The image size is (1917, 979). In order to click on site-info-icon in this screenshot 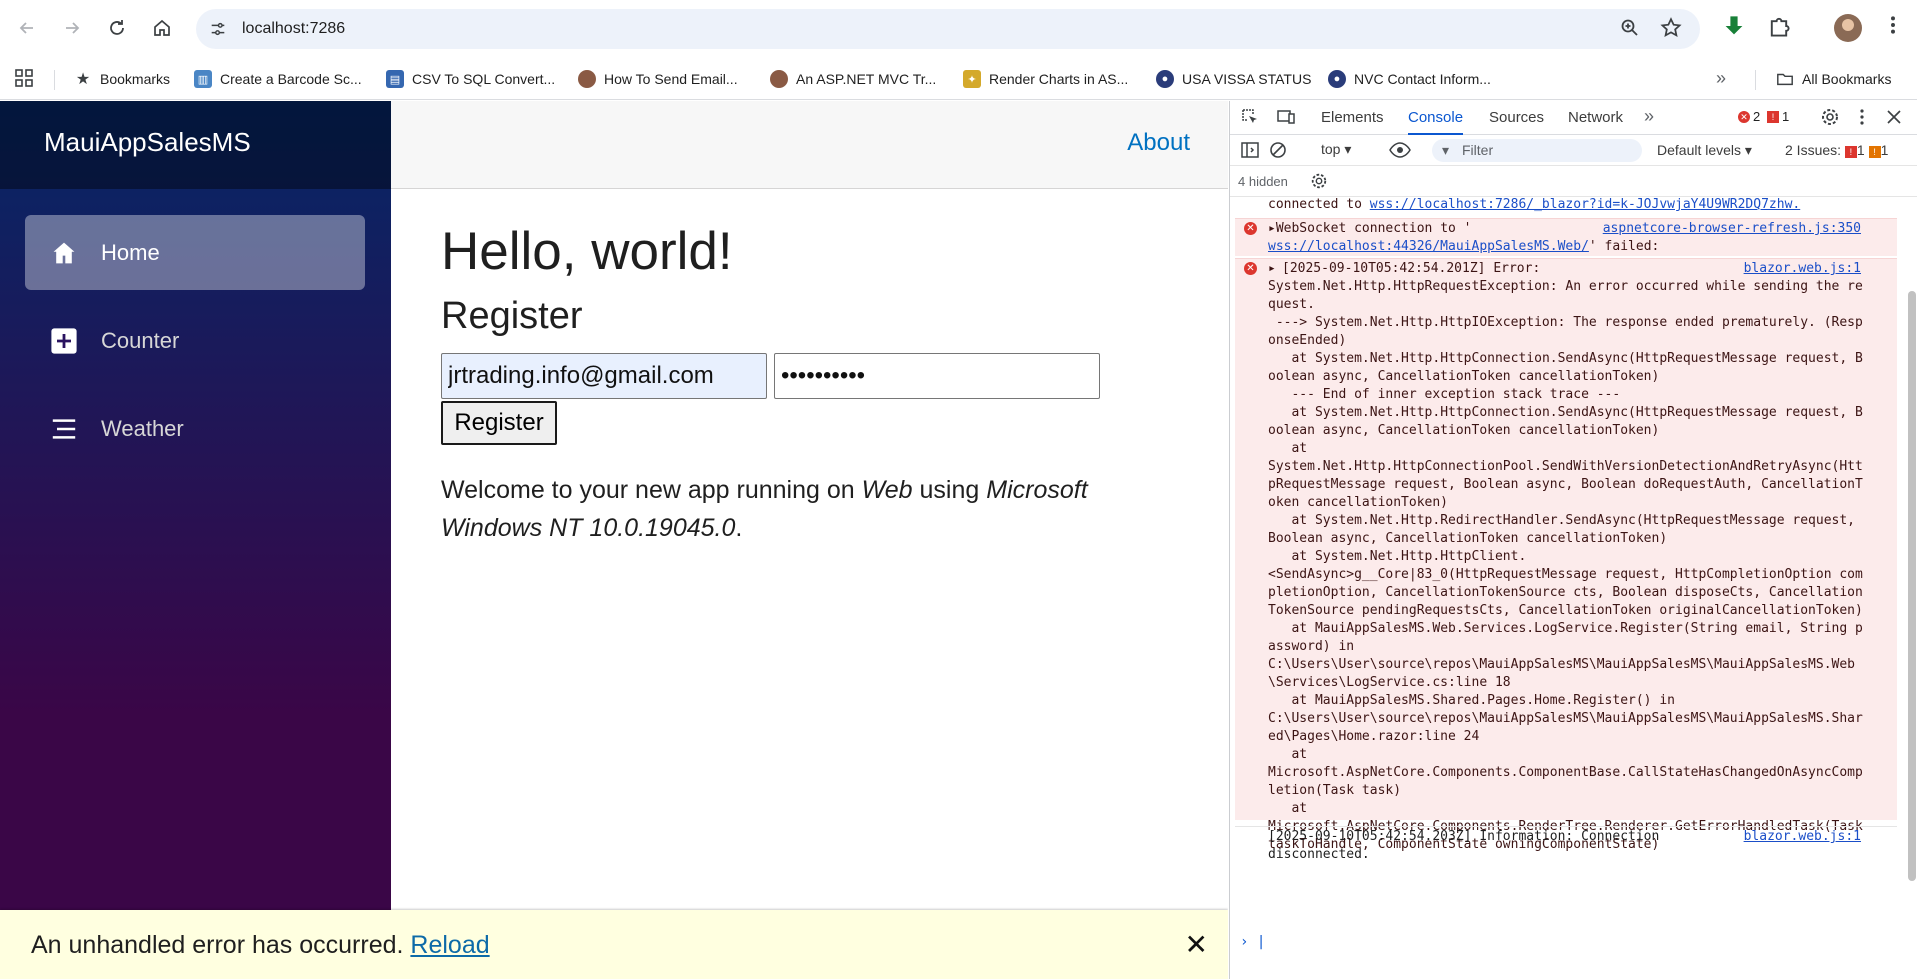, I will do `click(218, 29)`.